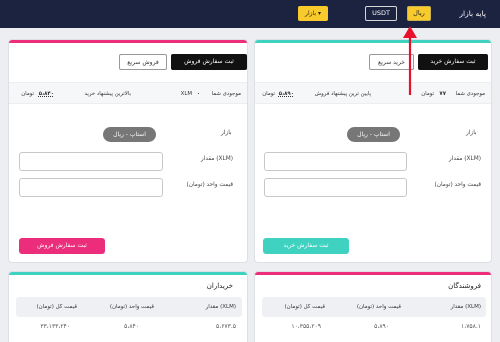  Describe the element at coordinates (410, 60) in the screenshot. I see `annotation-arrow-icon` at that location.